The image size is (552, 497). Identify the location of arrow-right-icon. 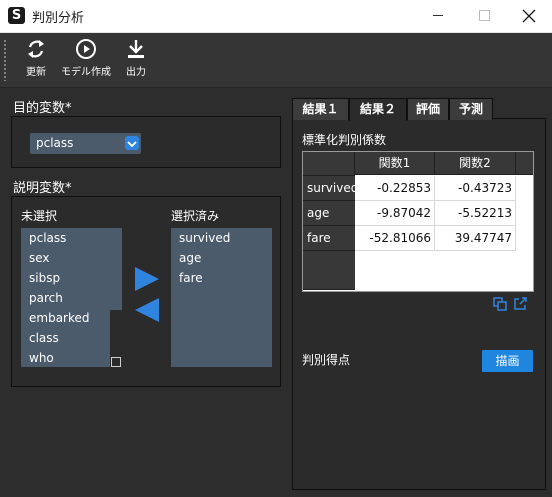
(147, 279).